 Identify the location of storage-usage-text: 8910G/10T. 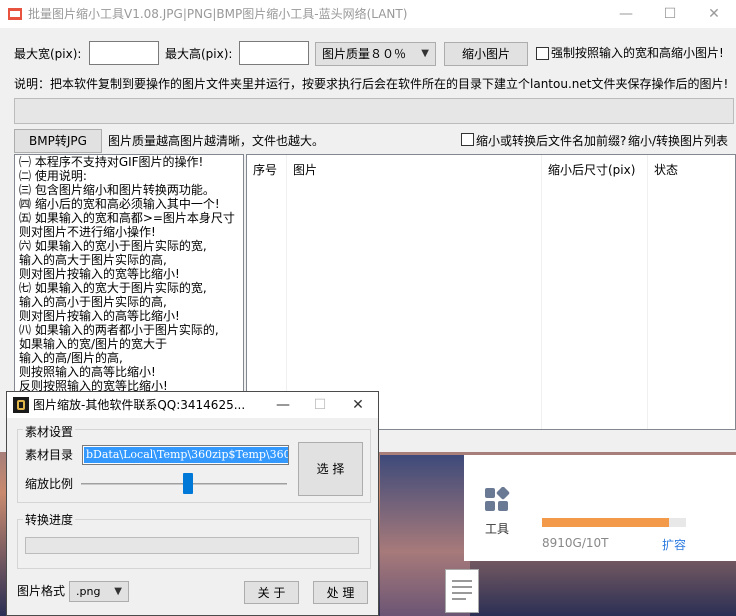
(575, 543).